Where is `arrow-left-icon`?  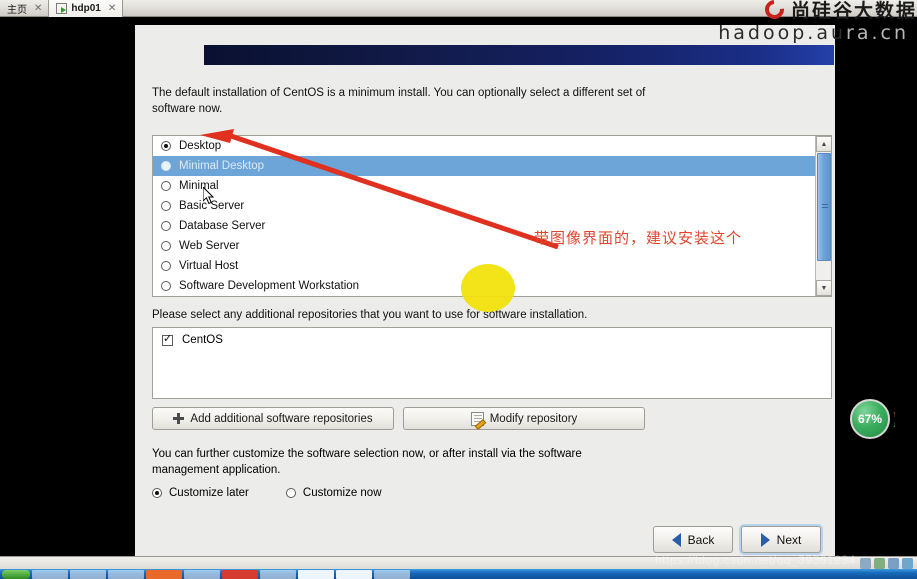 arrow-left-icon is located at coordinates (676, 539).